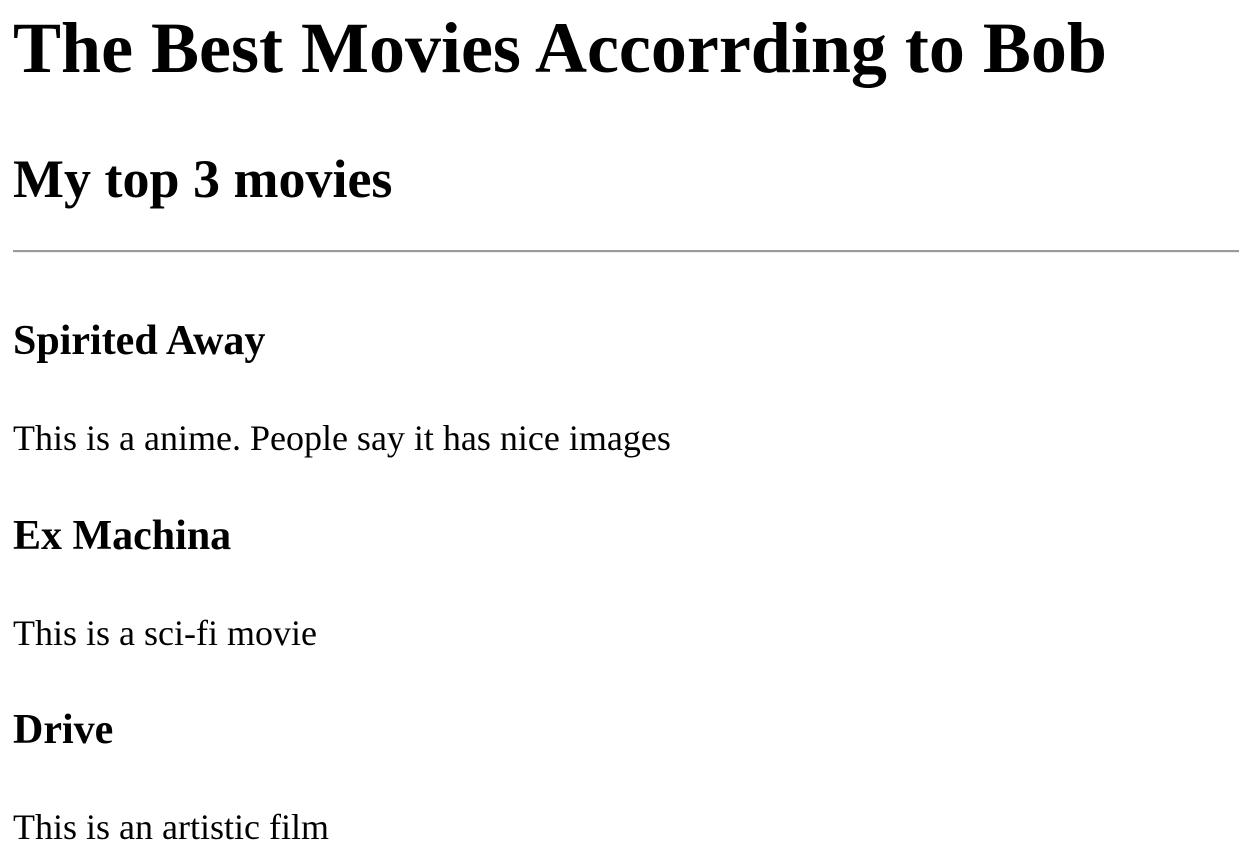 Image resolution: width=1241 pixels, height=861 pixels. What do you see at coordinates (560, 48) in the screenshot?
I see `page-title: The Best Movies Accorrding to Bob` at bounding box center [560, 48].